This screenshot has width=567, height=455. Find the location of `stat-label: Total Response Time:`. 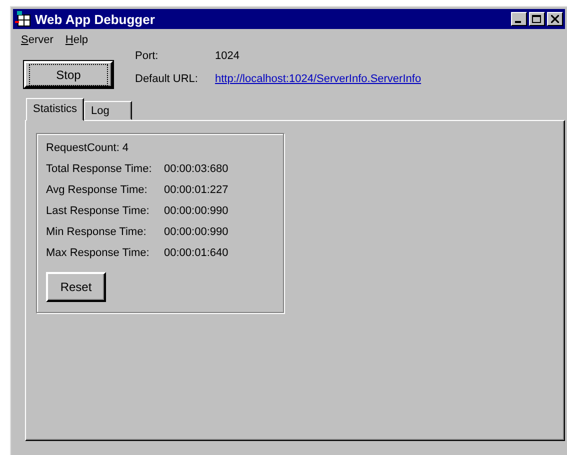

stat-label: Total Response Time: is located at coordinates (99, 169).